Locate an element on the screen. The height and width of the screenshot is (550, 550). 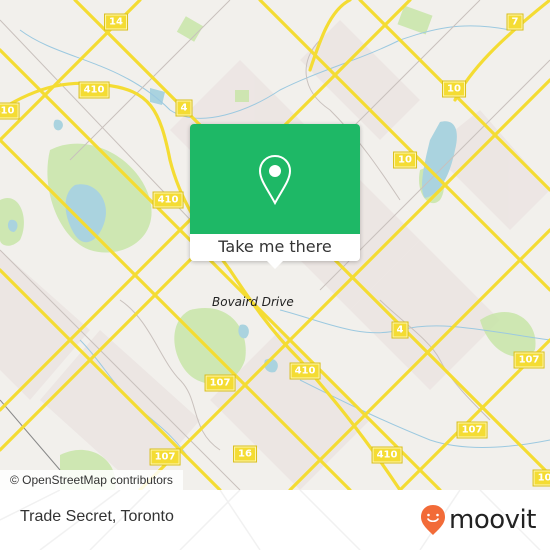
route-shield-16: 16 is located at coordinates (245, 454).